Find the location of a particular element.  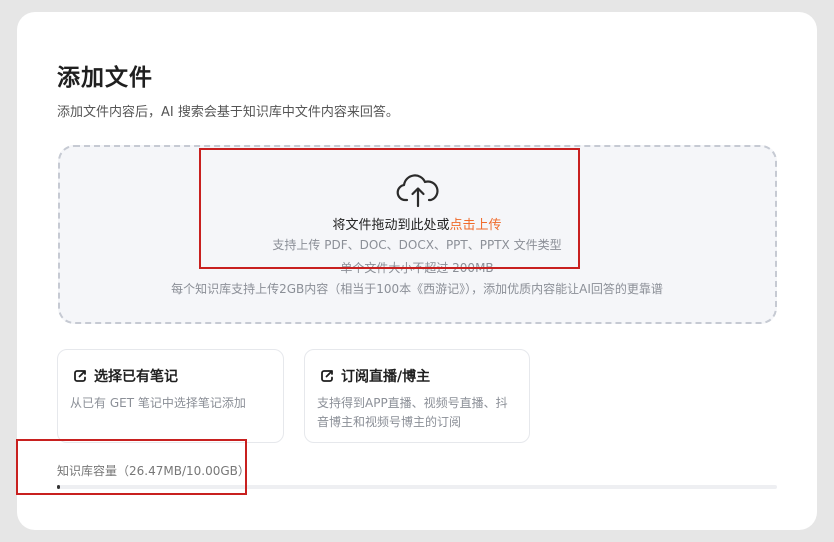

option-header: 选择已有笔记 is located at coordinates (125, 376).